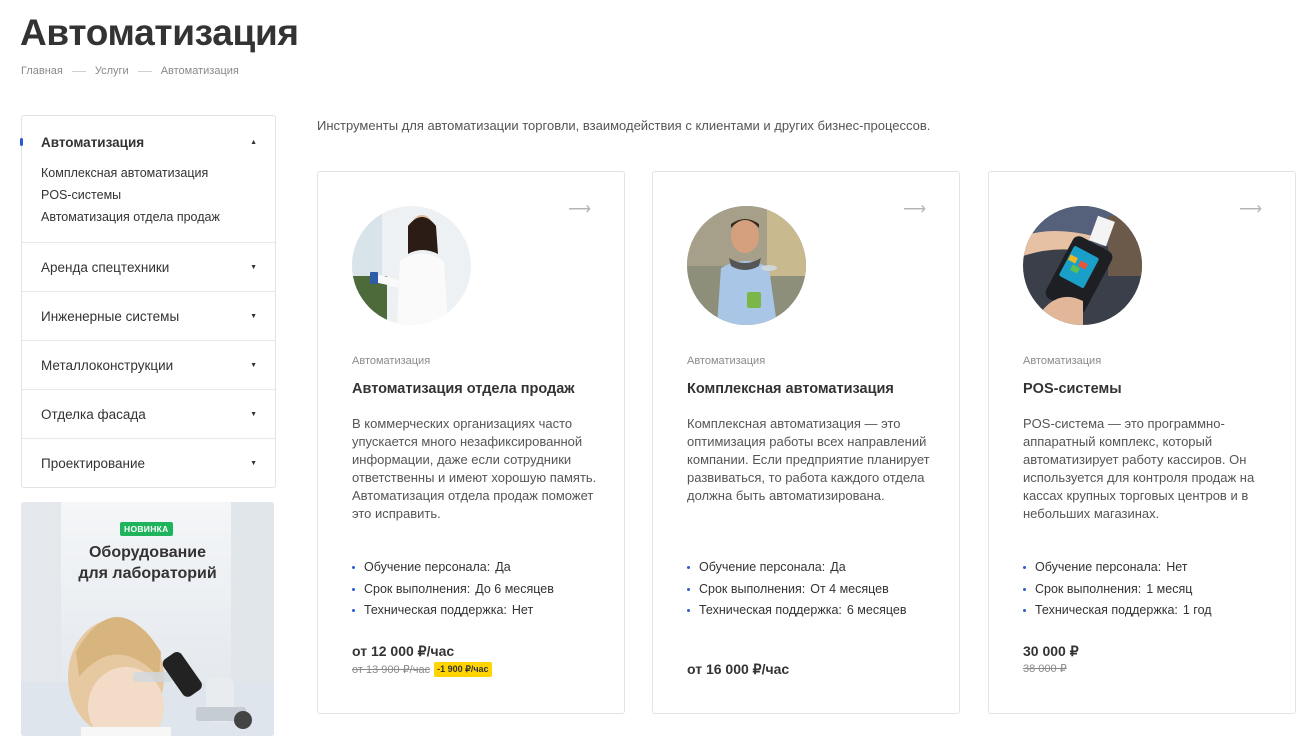  Describe the element at coordinates (93, 463) in the screenshot. I see `sidebar-item-label: Проектирование` at that location.